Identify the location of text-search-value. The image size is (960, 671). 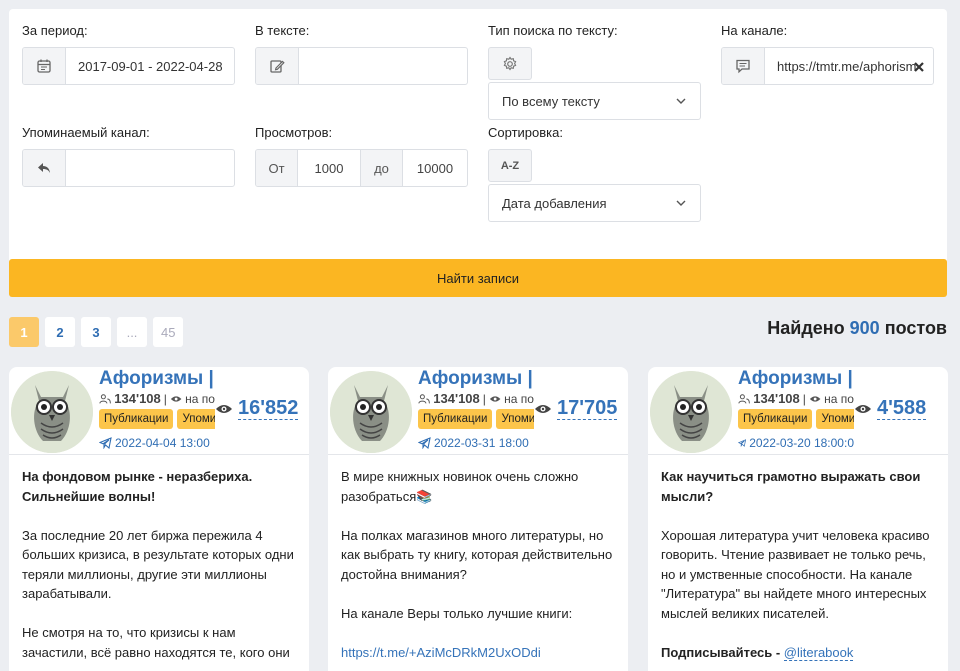
(383, 66).